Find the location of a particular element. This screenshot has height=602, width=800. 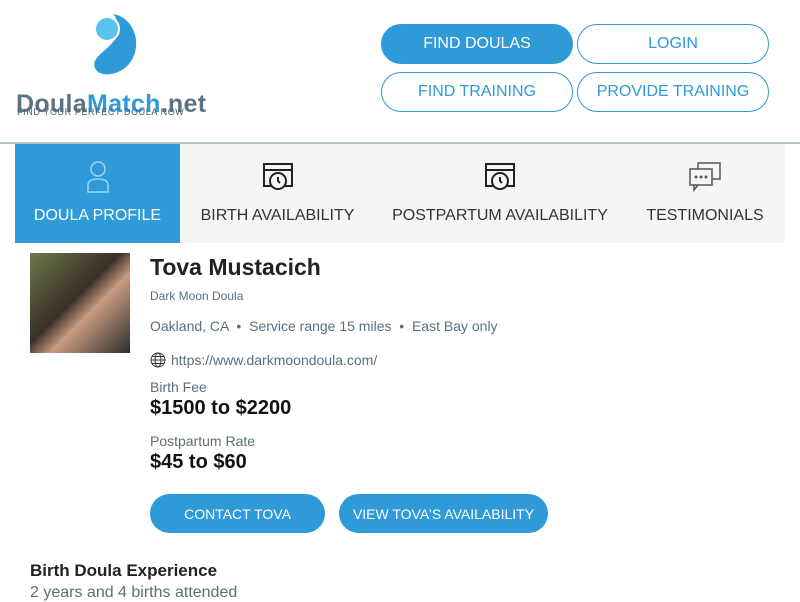

experience-text: 2 years and 4 births attended is located at coordinates (134, 592).